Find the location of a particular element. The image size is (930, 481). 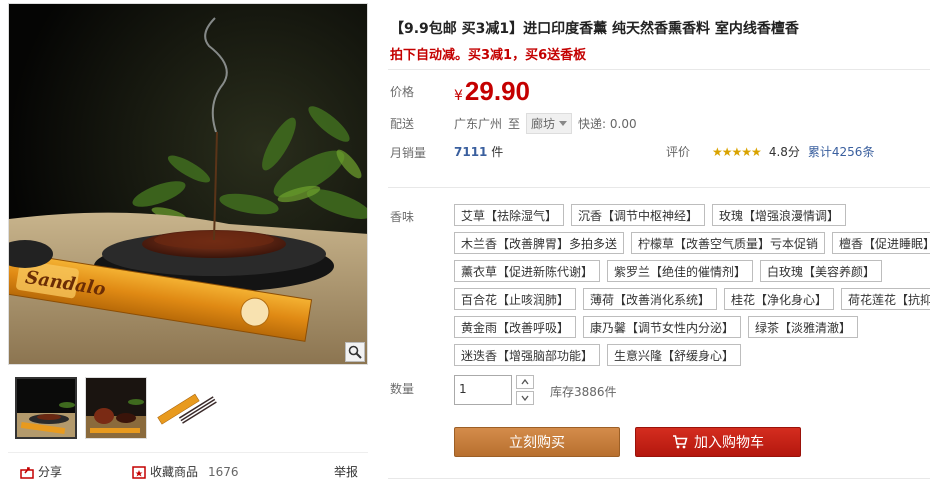

report-label: 举报 is located at coordinates (345, 472).